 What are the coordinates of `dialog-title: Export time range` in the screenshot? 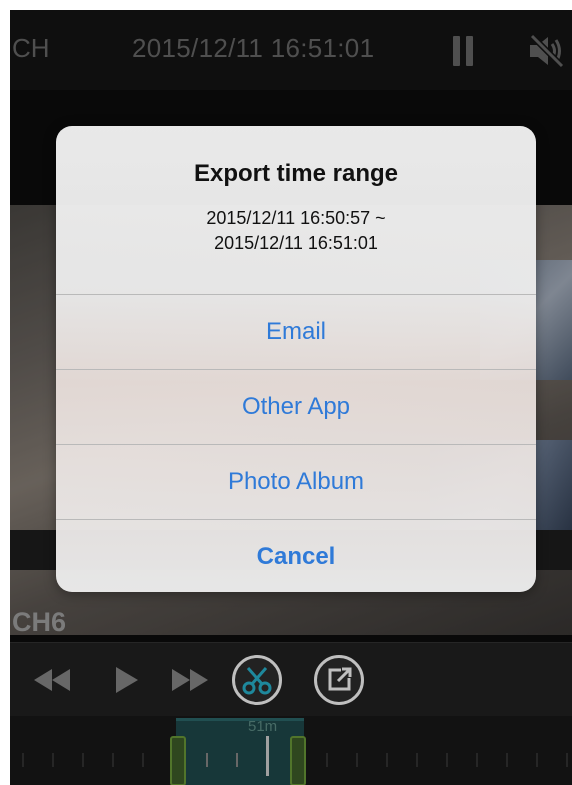 It's located at (296, 173).